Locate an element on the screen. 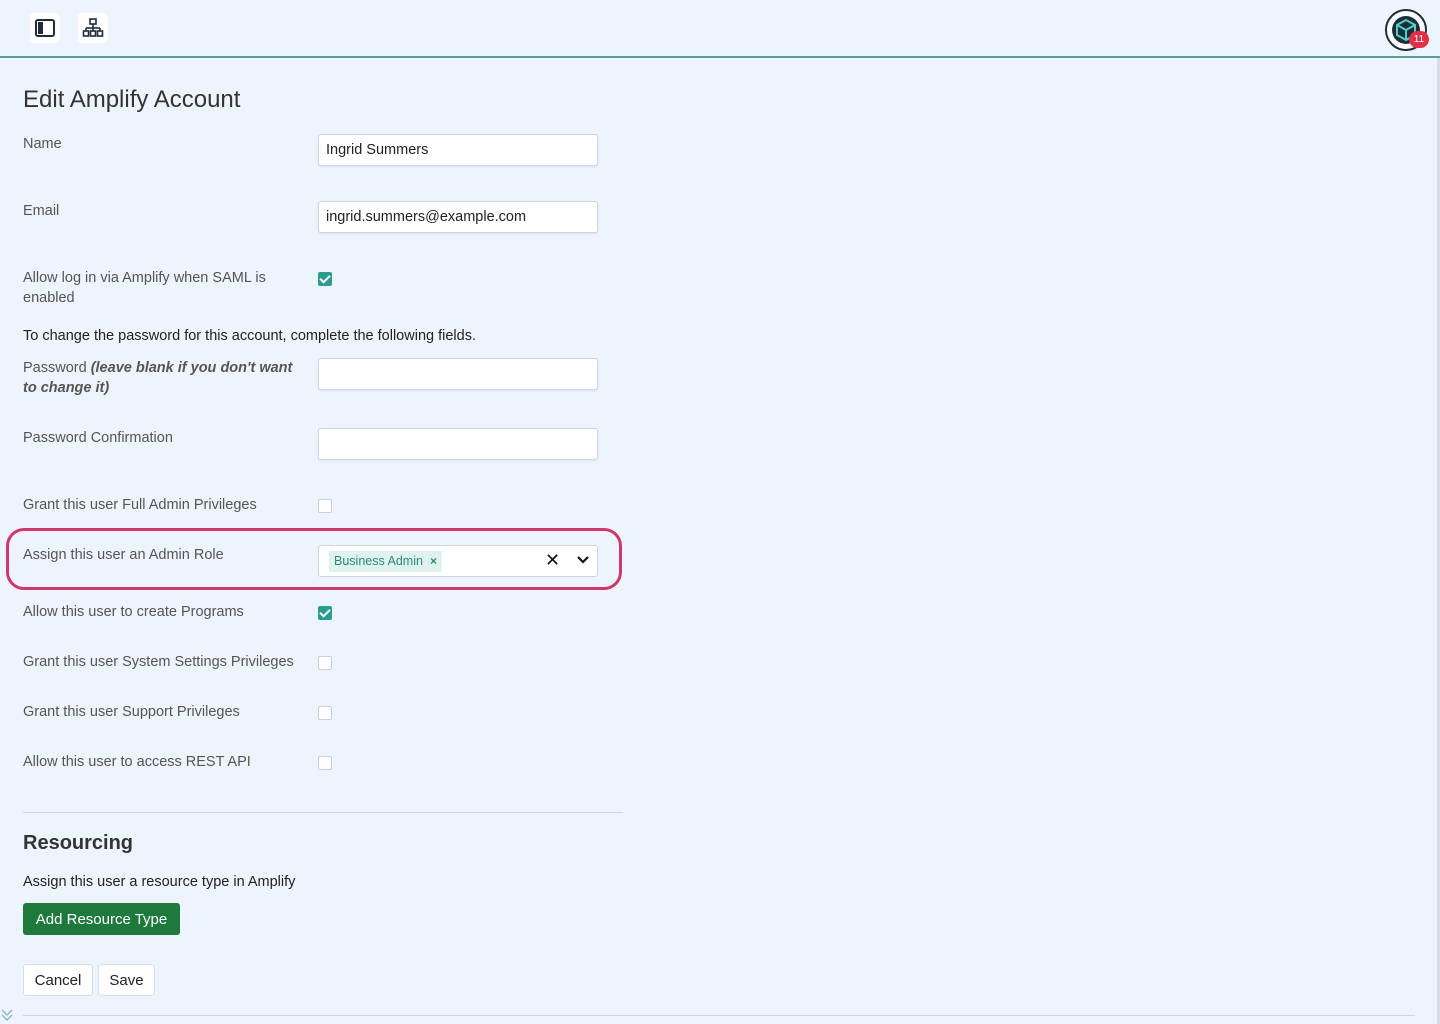 This screenshot has height=1024, width=1440. password-field is located at coordinates (458, 374).